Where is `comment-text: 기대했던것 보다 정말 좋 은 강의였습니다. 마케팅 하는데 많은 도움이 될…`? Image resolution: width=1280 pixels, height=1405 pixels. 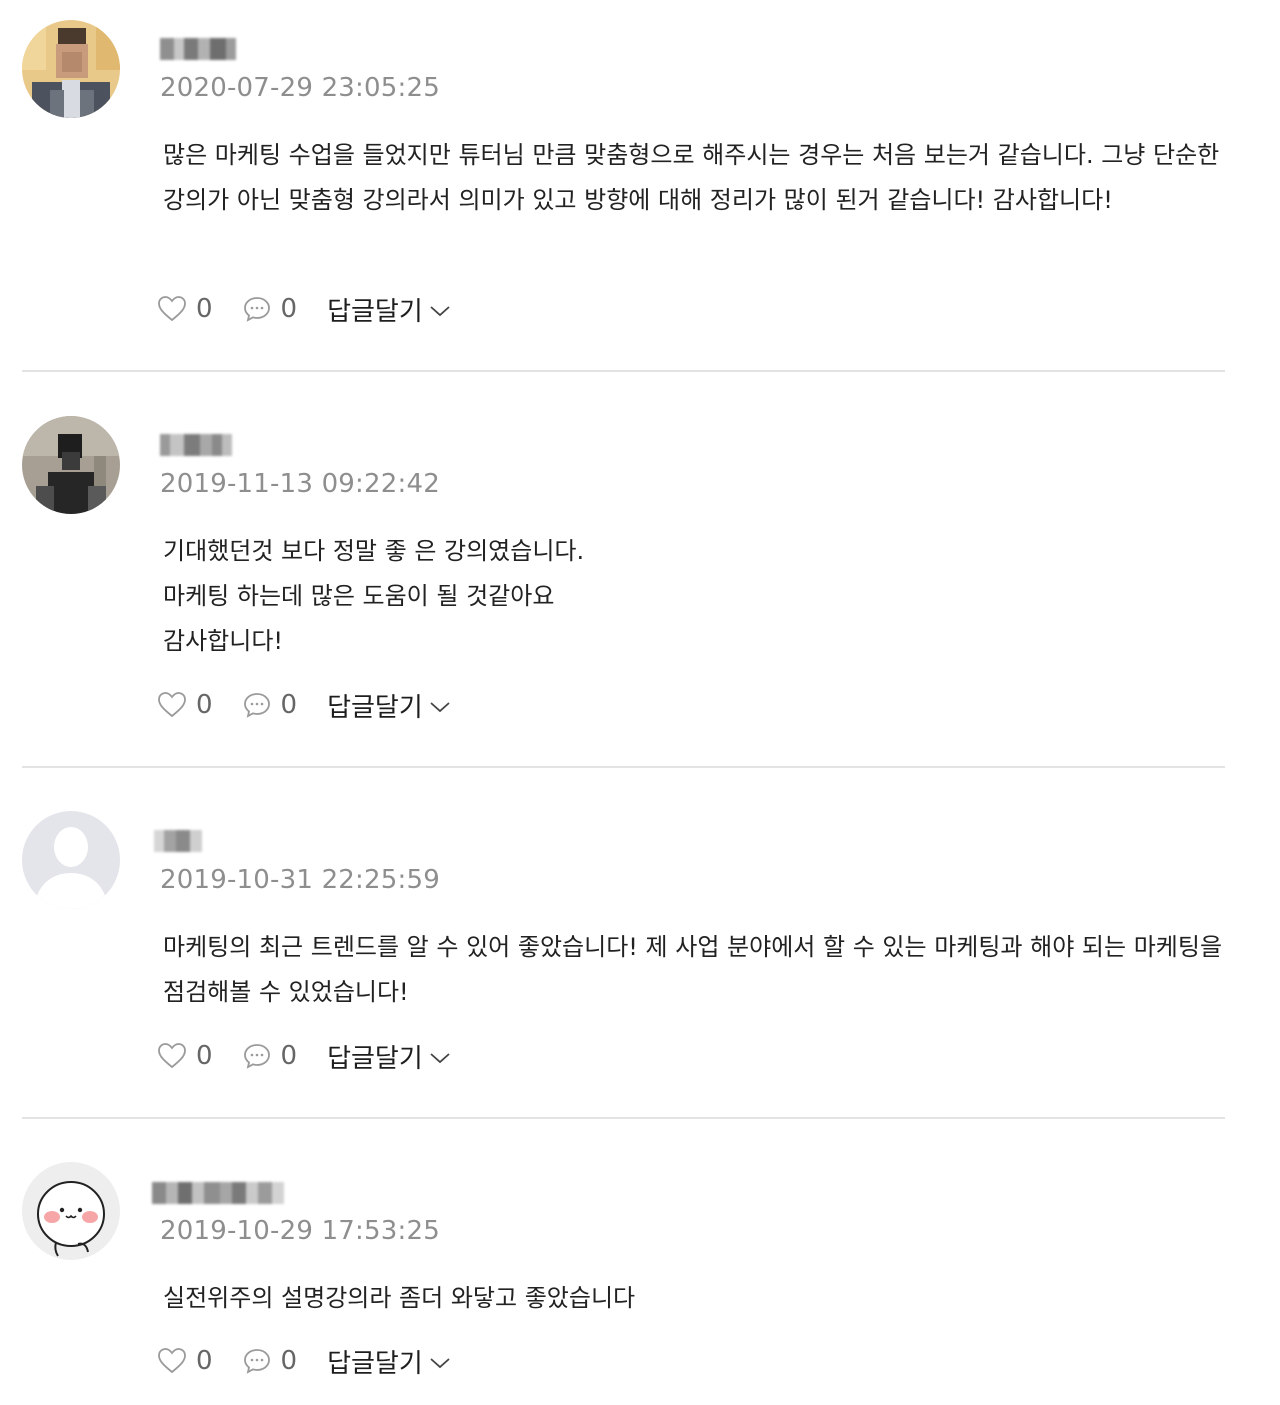
comment-text: 기대했던것 보다 정말 좋 은 강의였습니다. 마케팅 하는데 많은 도움이 될… is located at coordinates (374, 596).